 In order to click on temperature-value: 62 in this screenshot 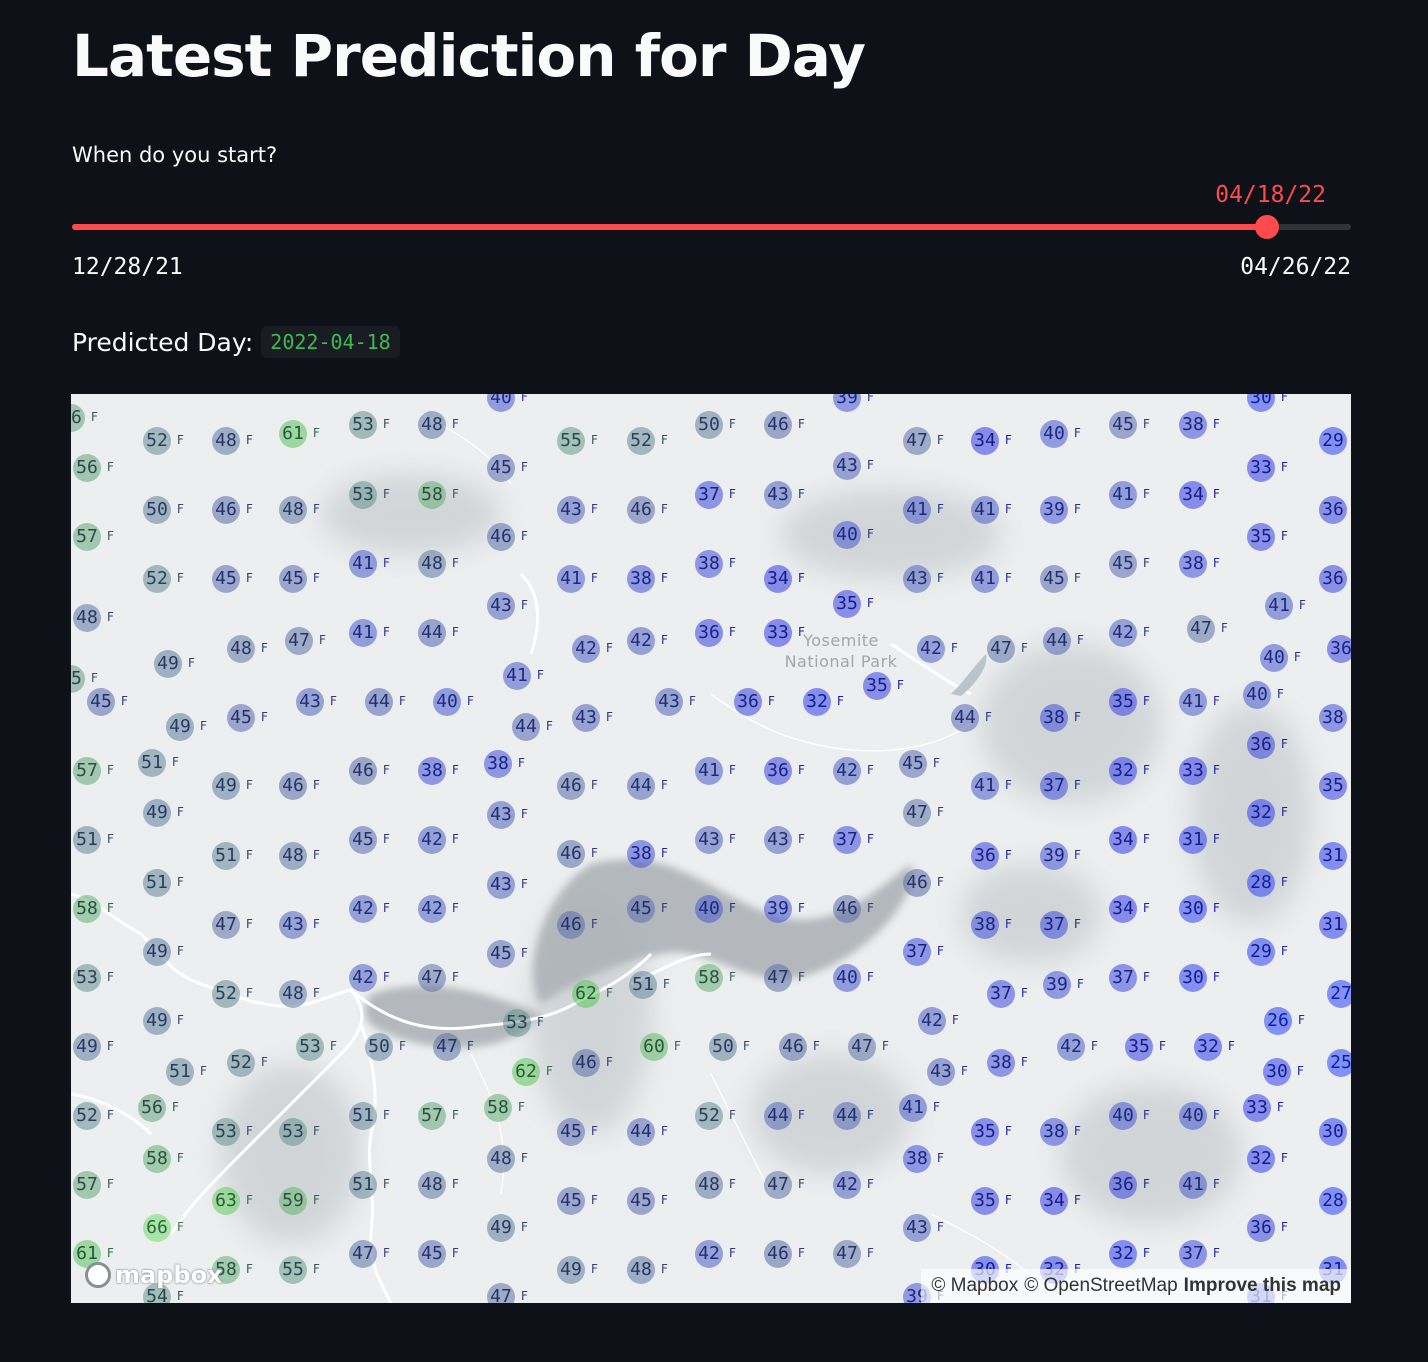, I will do `click(526, 1071)`.